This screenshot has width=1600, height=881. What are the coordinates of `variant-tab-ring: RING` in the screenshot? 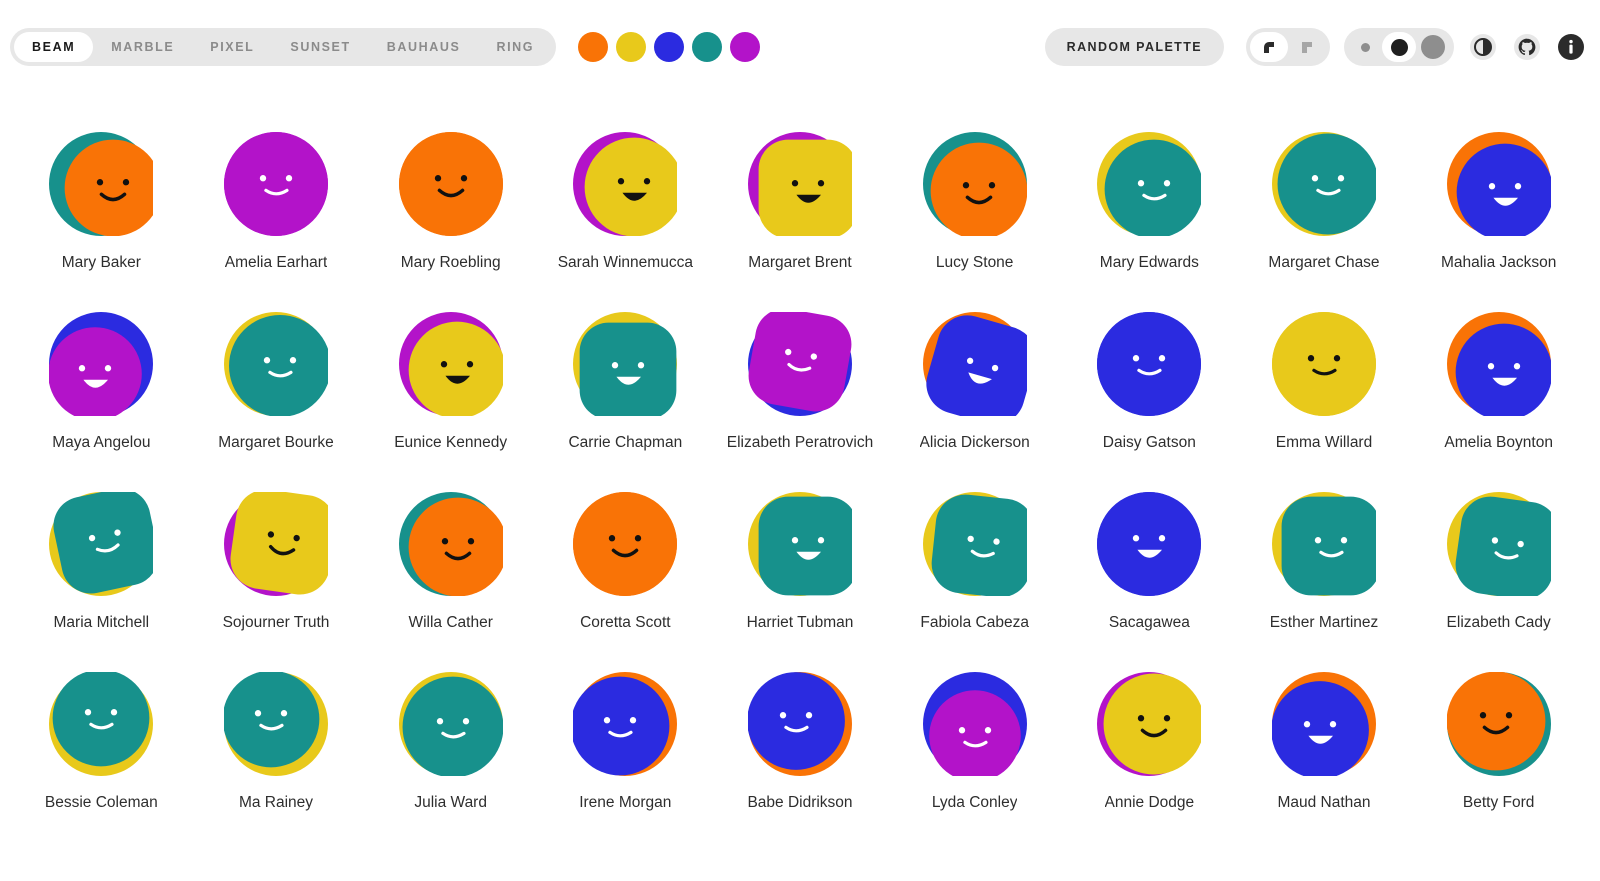 It's located at (515, 47).